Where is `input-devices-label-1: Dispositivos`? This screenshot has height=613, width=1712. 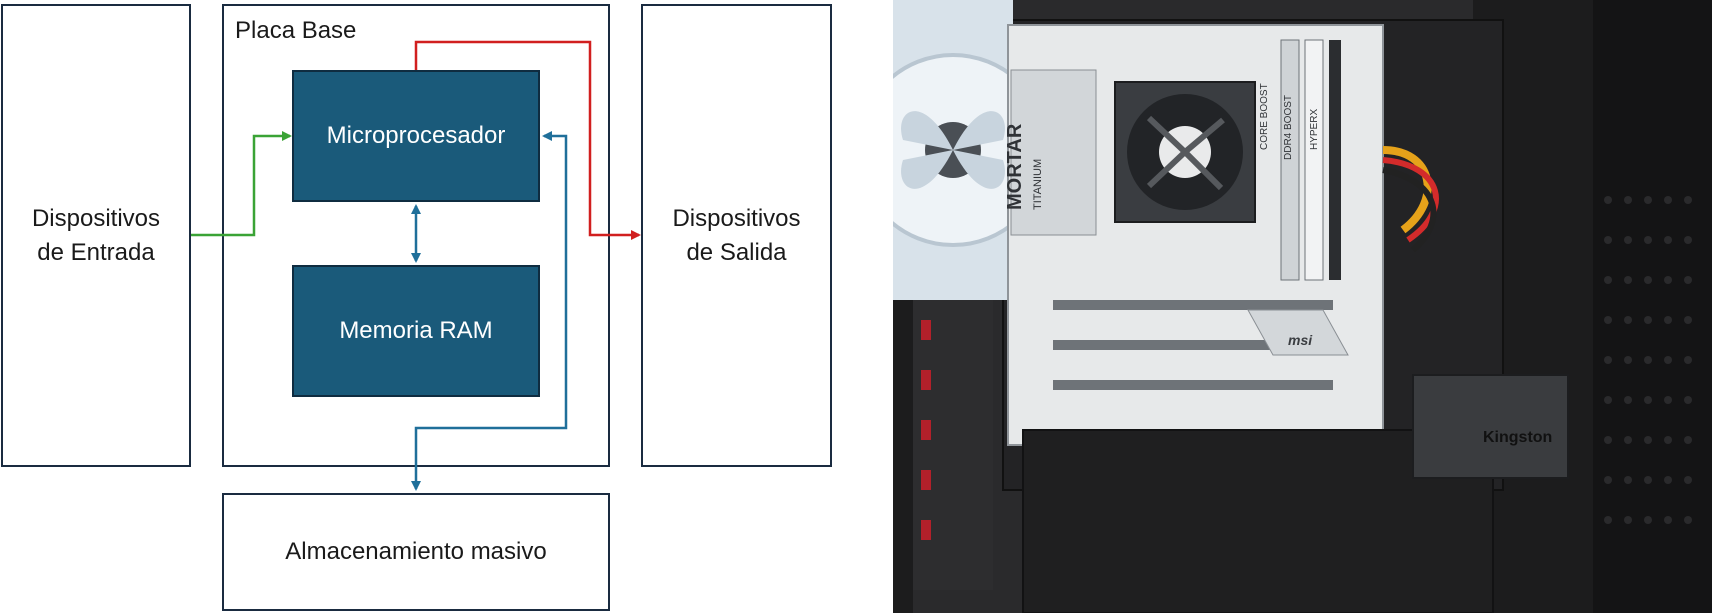
input-devices-label-1: Dispositivos is located at coordinates (96, 218).